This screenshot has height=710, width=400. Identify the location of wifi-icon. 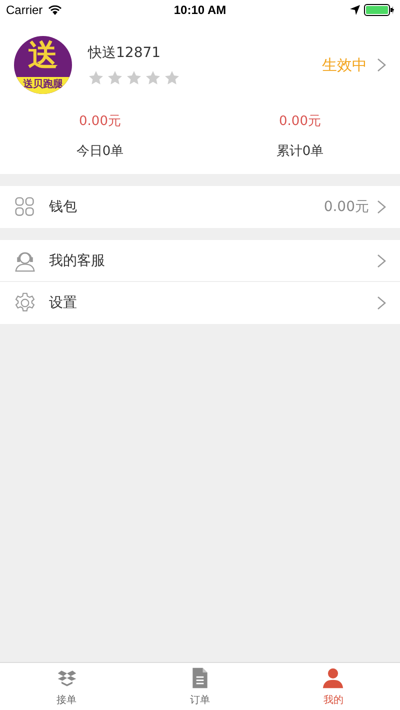
(54, 10).